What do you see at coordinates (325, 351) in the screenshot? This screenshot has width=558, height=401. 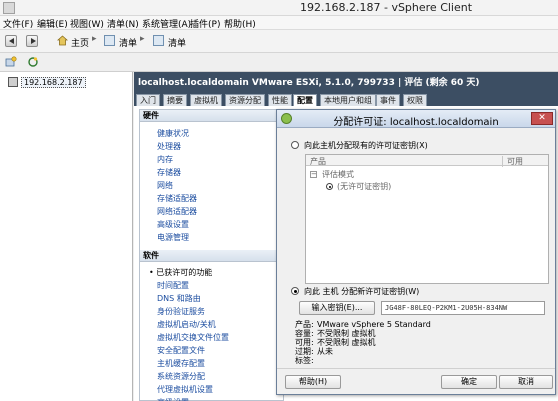 I see `info-expires-value: 从未` at bounding box center [325, 351].